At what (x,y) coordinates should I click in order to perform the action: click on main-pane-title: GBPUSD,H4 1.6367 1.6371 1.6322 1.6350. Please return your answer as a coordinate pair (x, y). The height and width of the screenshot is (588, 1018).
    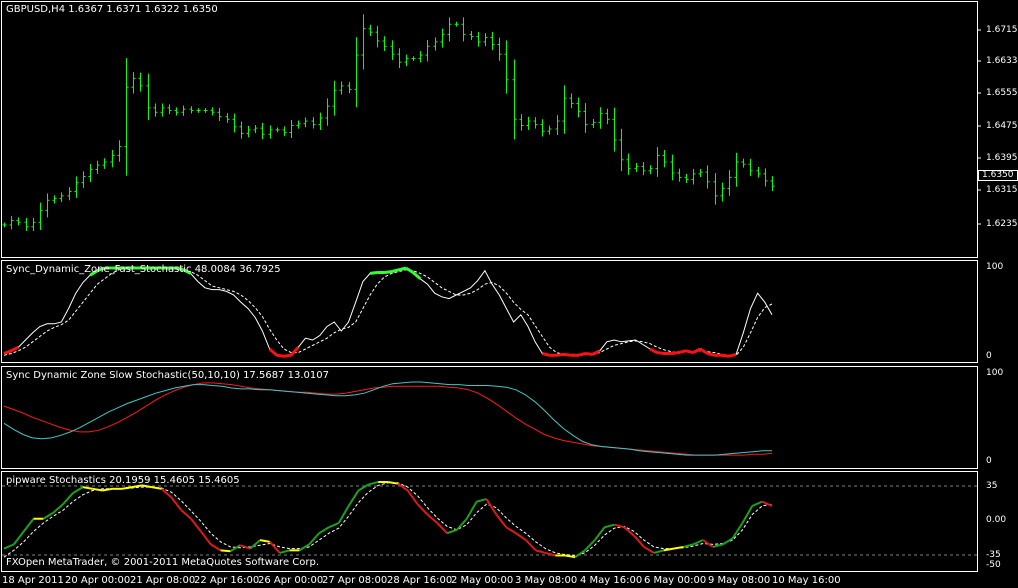
    Looking at the image, I should click on (112, 9).